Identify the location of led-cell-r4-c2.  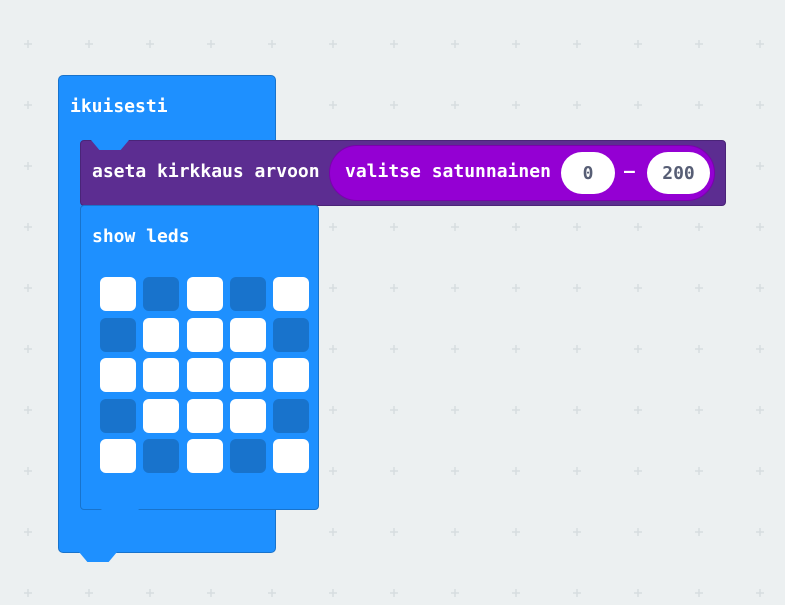
(161, 416).